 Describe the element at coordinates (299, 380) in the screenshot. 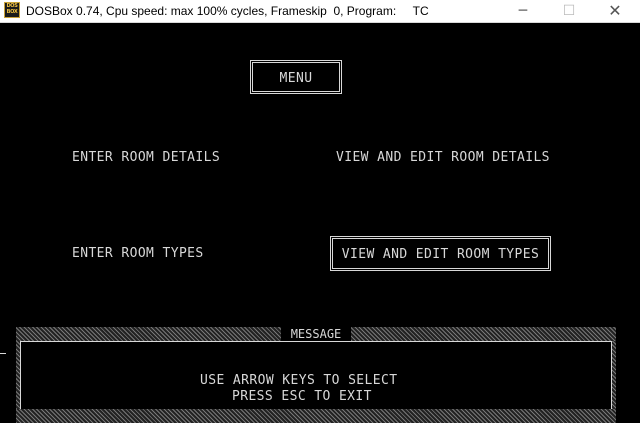

I see `message-line-select: USE ARROW KEYS TO SELECT` at that location.